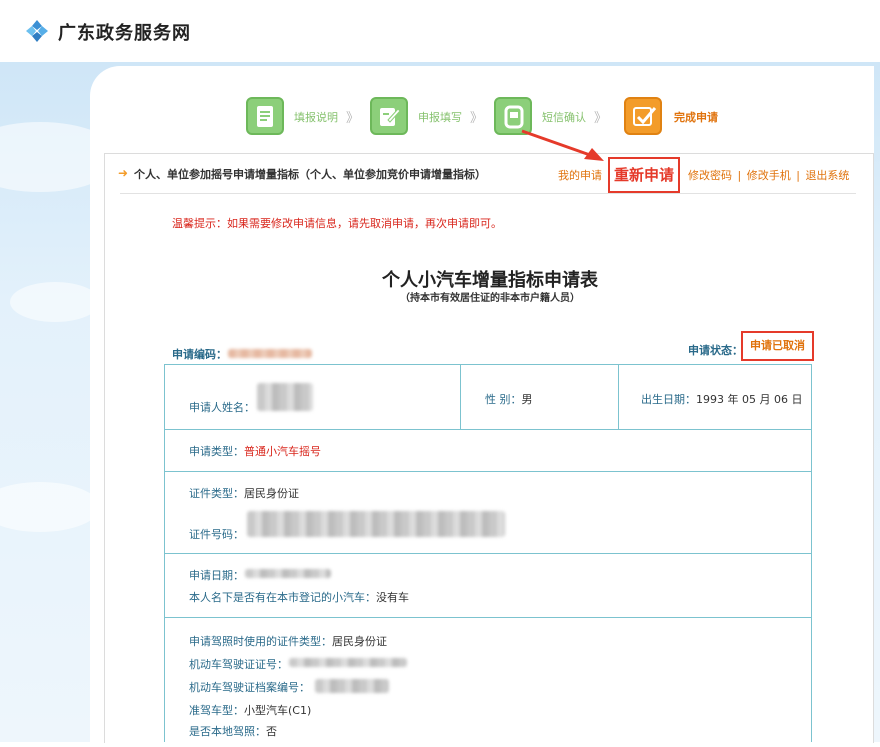  What do you see at coordinates (282, 451) in the screenshot?
I see `application-type-value: 普通小汽车摇号` at bounding box center [282, 451].